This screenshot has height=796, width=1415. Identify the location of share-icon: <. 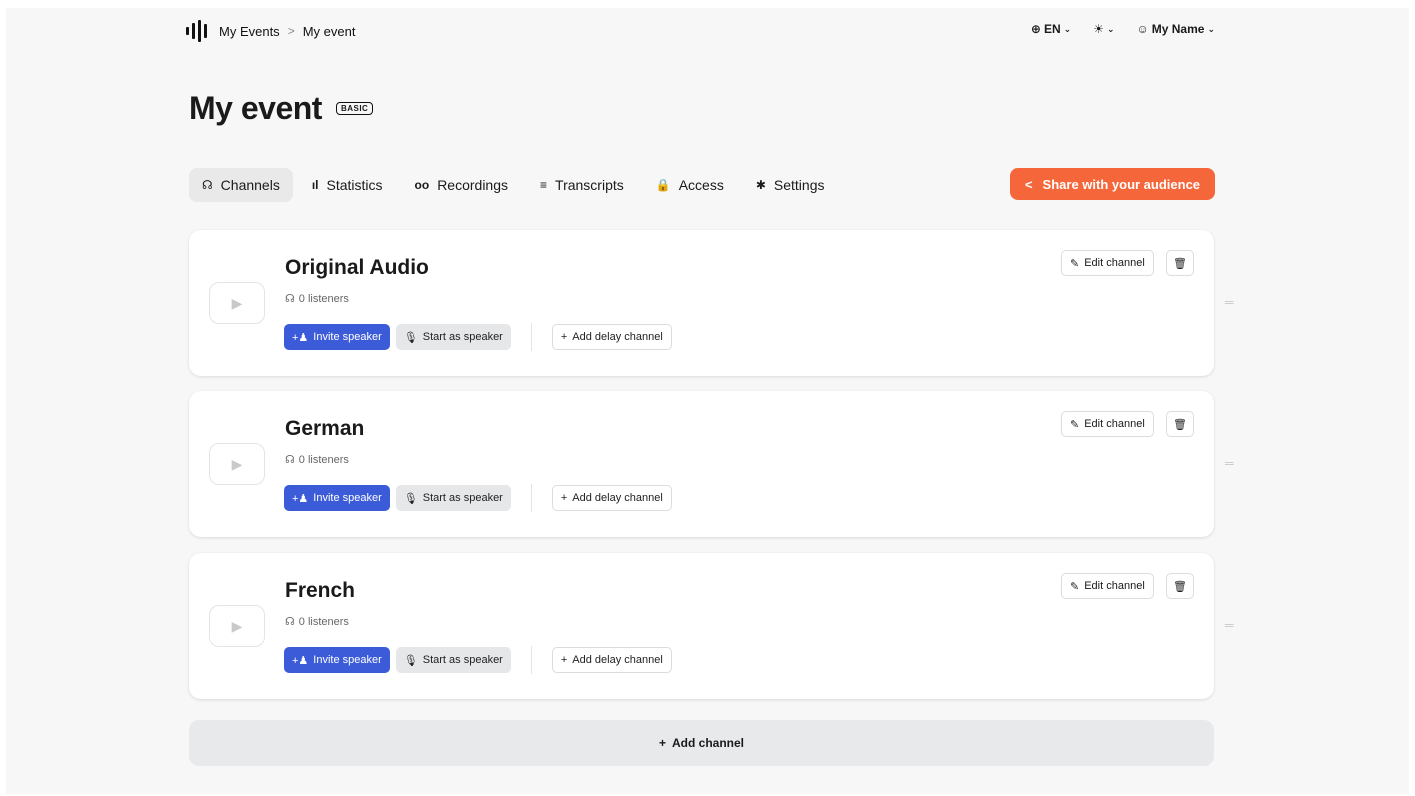
(1028, 184).